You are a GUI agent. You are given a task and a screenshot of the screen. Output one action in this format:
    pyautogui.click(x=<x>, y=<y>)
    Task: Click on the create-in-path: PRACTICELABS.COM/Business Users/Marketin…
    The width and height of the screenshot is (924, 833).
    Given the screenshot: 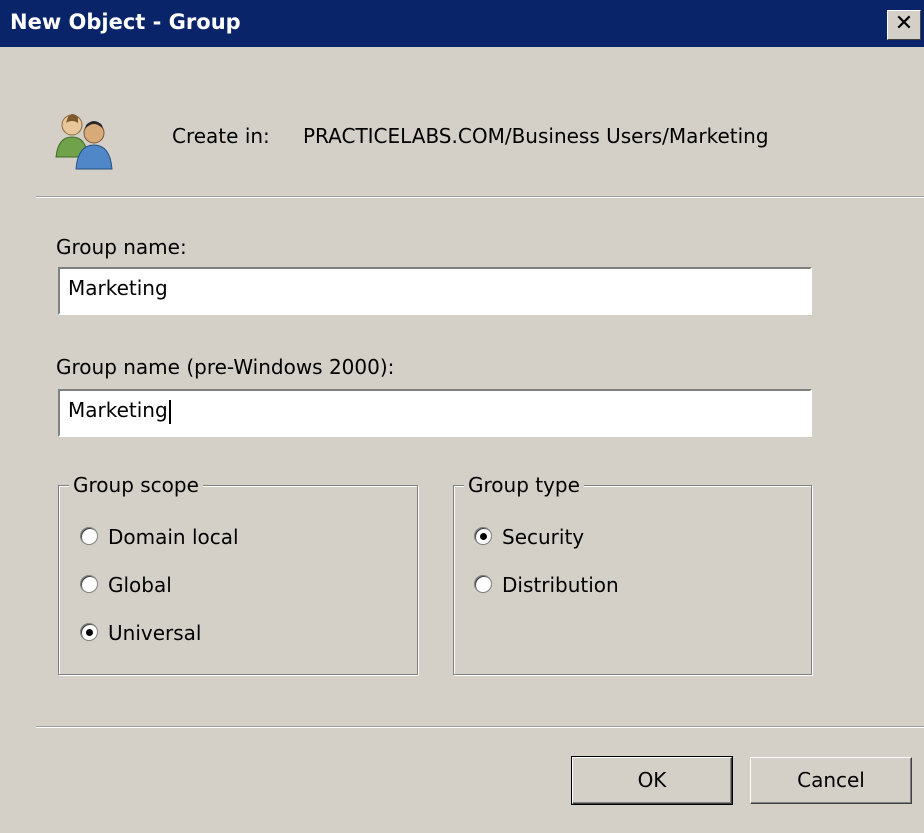 What is the action you would take?
    pyautogui.click(x=536, y=136)
    